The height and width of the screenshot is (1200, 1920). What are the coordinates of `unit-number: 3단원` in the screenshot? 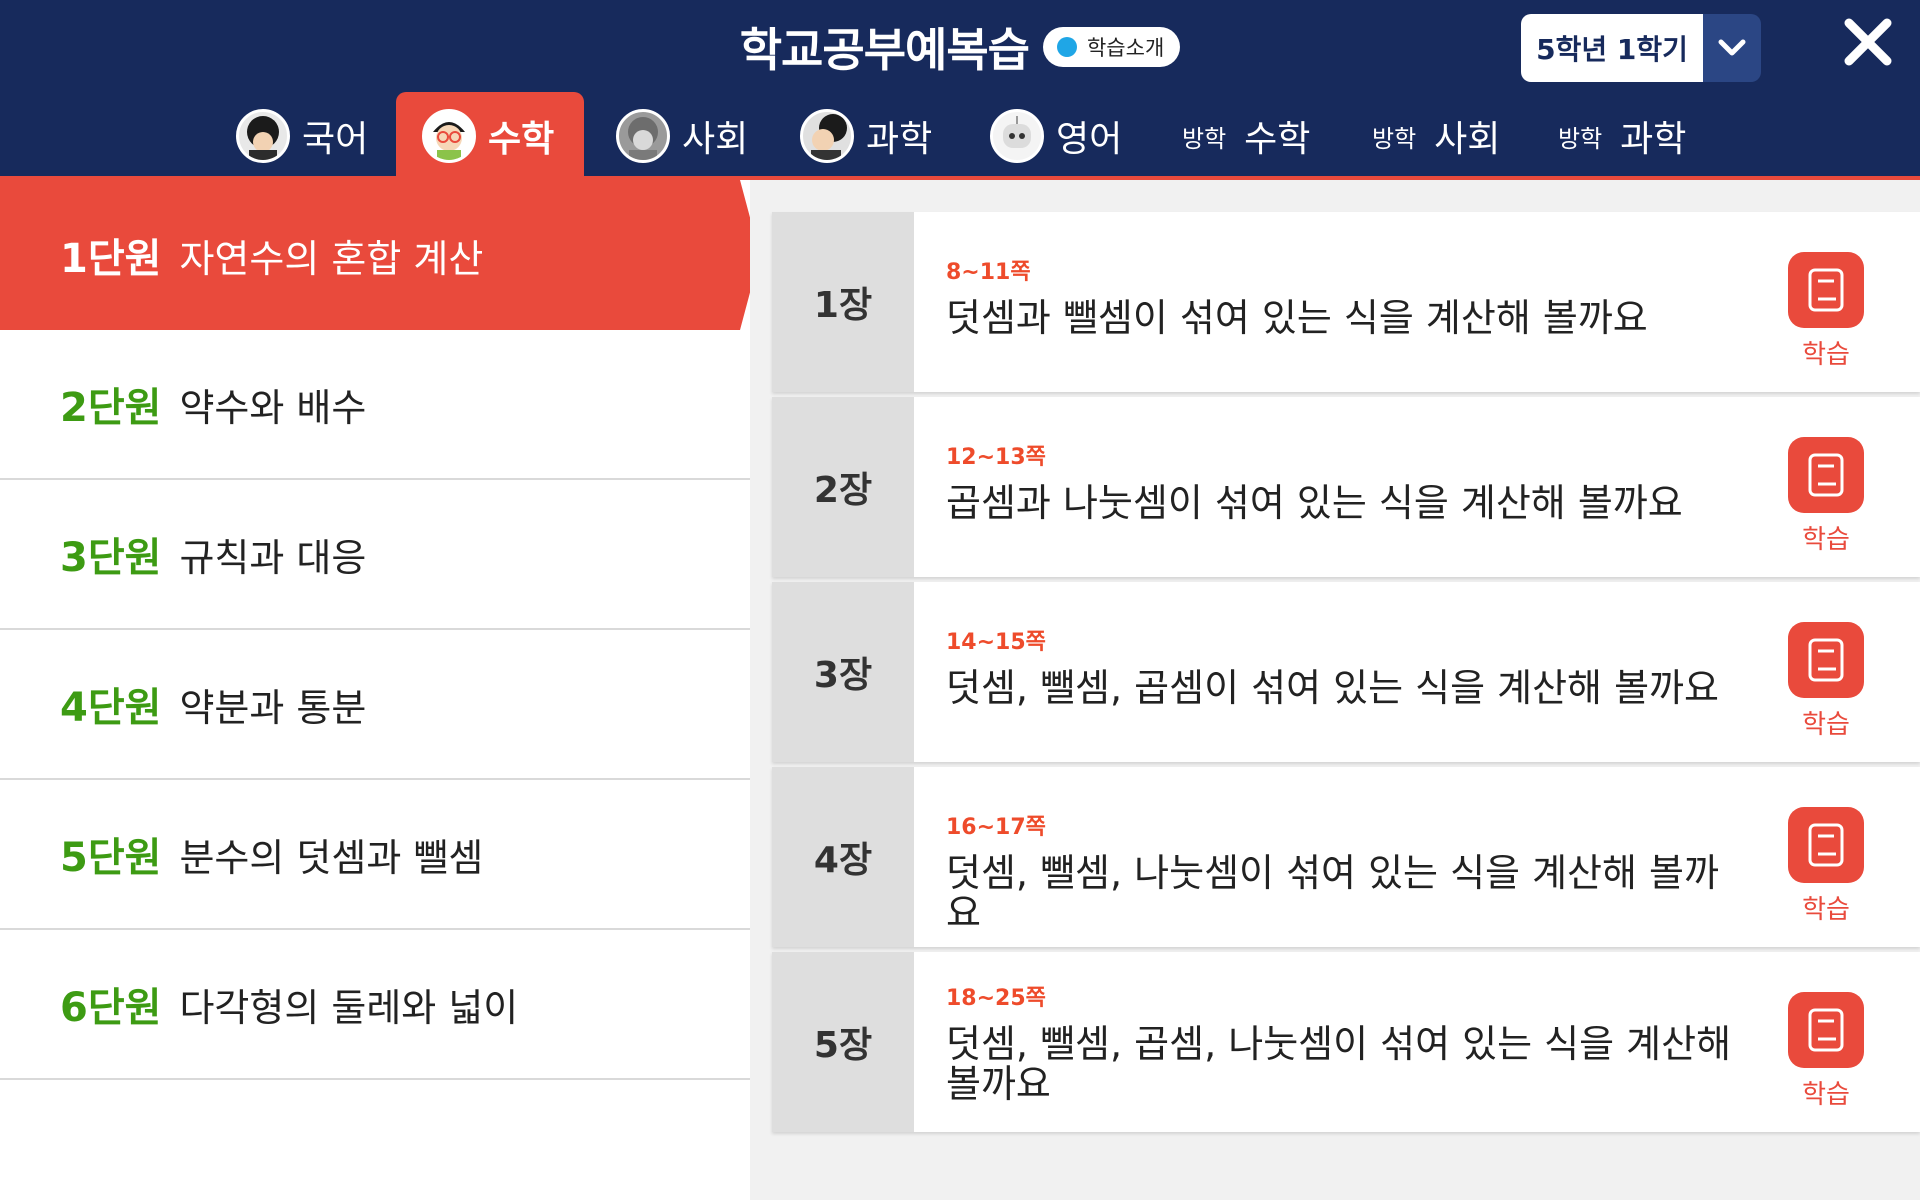 It's located at (111, 558).